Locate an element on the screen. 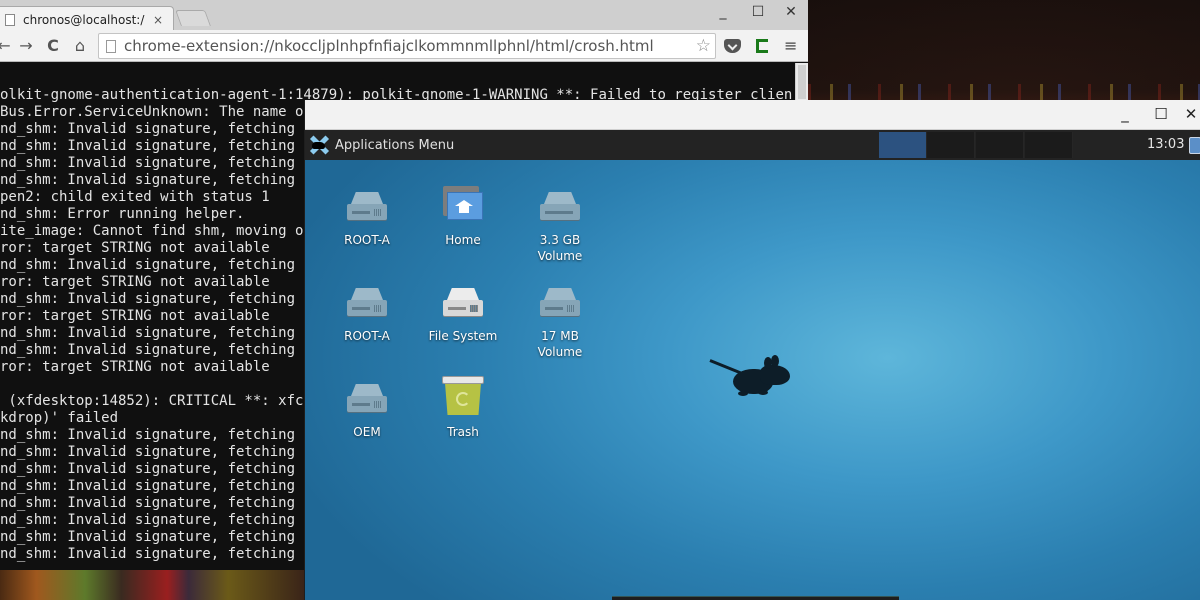 The height and width of the screenshot is (600, 1200). desktop-icon-oem: OEM is located at coordinates (367, 407).